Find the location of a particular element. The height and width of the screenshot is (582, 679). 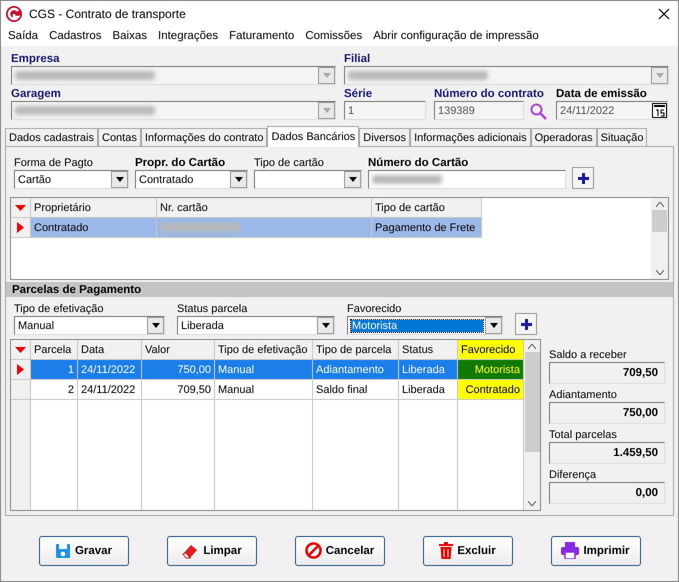

menu-item: Faturamento is located at coordinates (261, 36).